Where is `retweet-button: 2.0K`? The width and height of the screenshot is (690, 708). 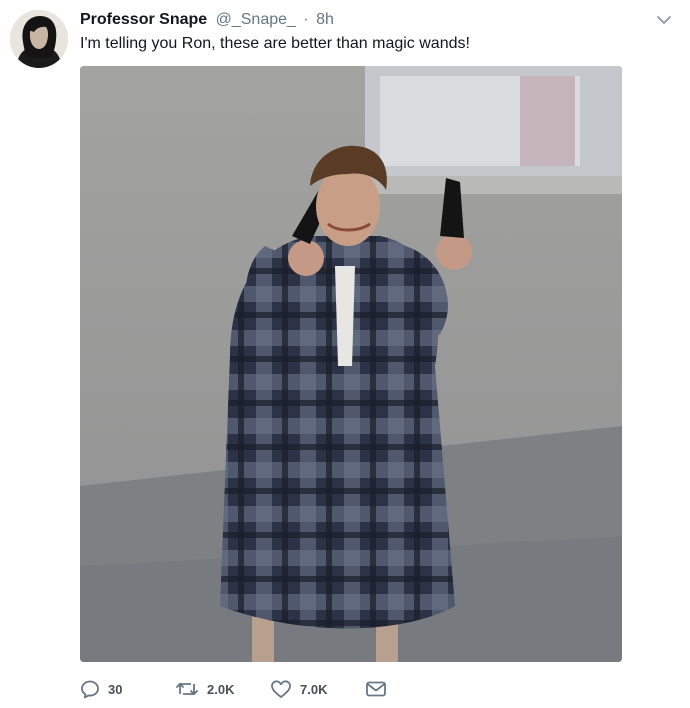
retweet-button: 2.0K is located at coordinates (204, 689).